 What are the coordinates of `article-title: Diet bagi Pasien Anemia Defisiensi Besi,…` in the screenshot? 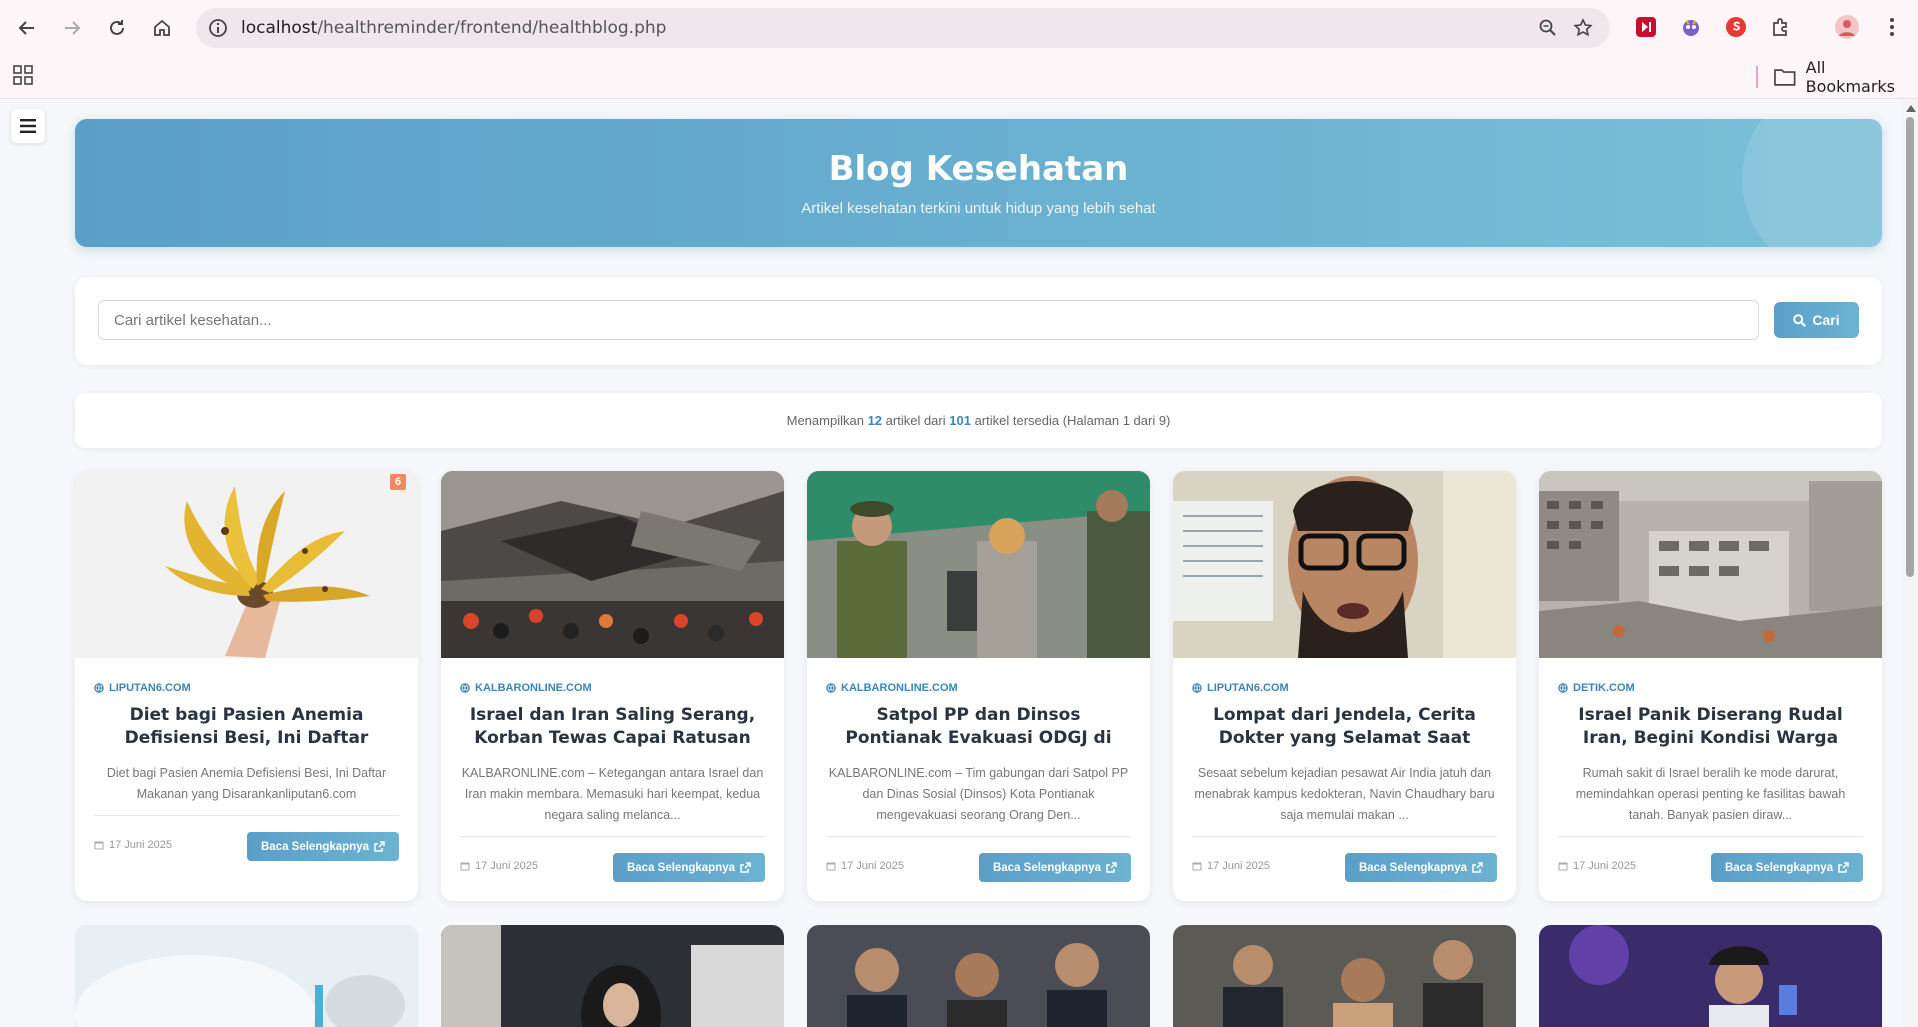 It's located at (246, 727).